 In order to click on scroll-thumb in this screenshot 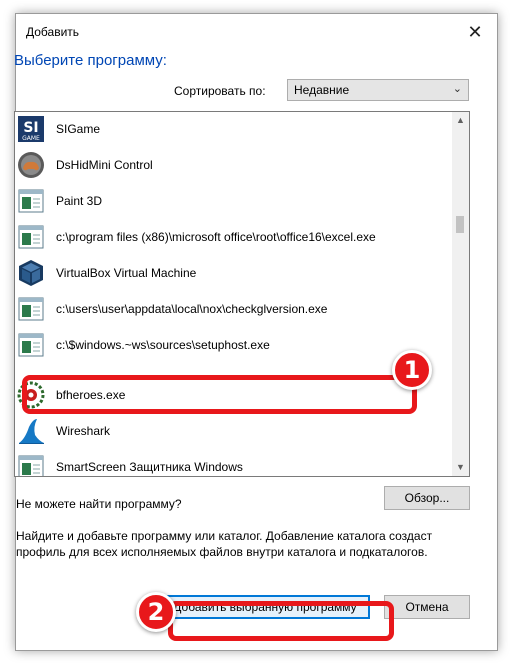, I will do `click(460, 224)`.